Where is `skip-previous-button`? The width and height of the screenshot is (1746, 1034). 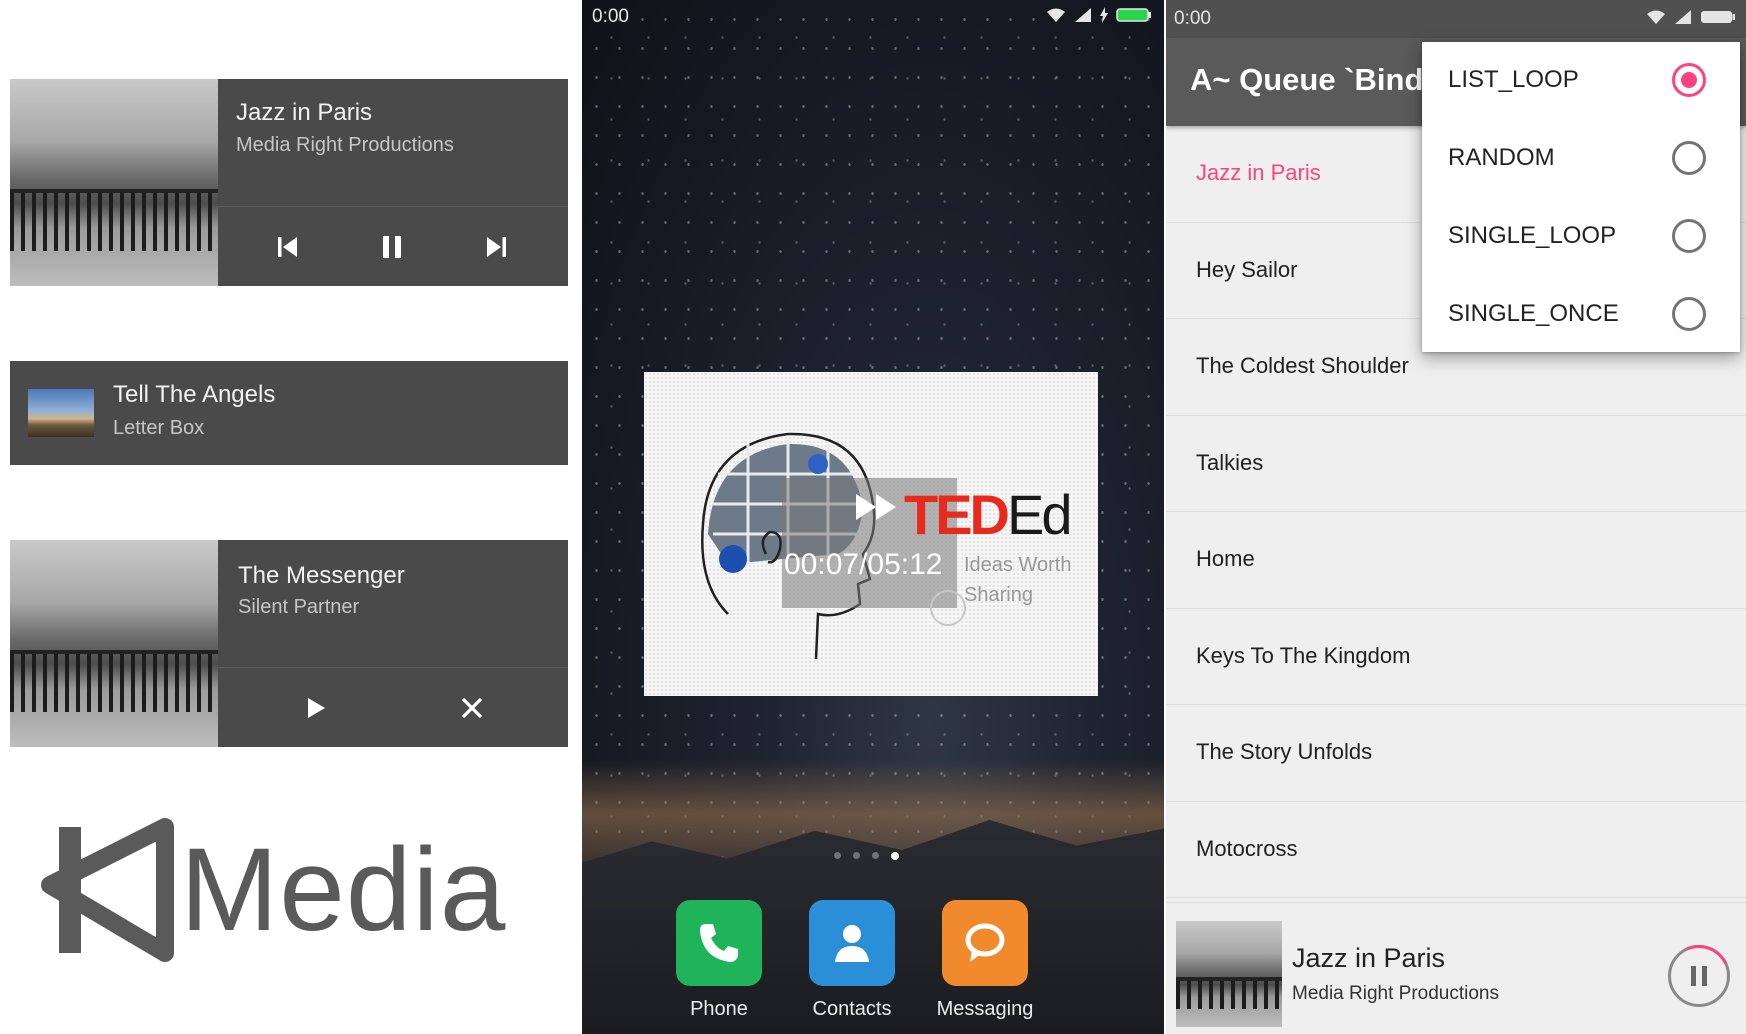 skip-previous-button is located at coordinates (288, 247).